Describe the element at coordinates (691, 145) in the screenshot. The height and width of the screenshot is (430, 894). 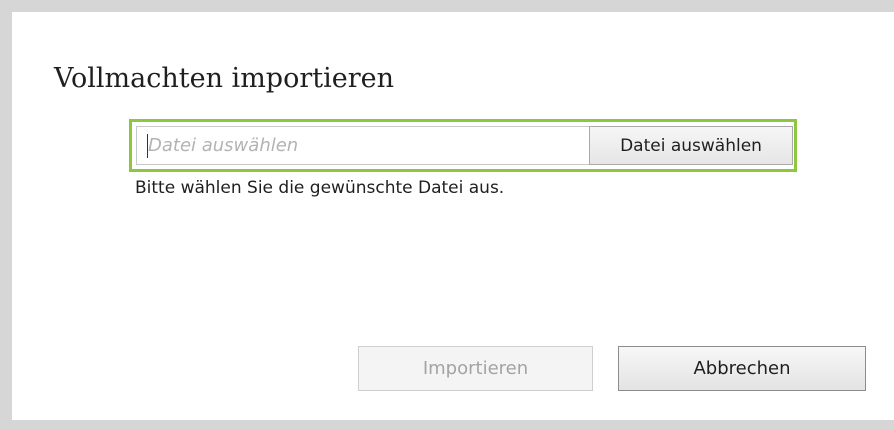
I see `choose-file-button: Datei auswählen` at that location.